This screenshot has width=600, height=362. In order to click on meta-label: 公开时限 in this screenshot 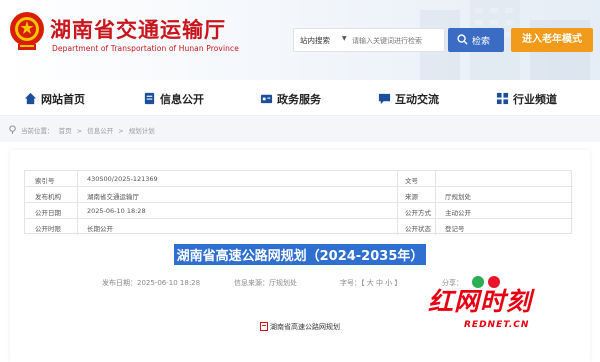, I will do `click(48, 229)`.